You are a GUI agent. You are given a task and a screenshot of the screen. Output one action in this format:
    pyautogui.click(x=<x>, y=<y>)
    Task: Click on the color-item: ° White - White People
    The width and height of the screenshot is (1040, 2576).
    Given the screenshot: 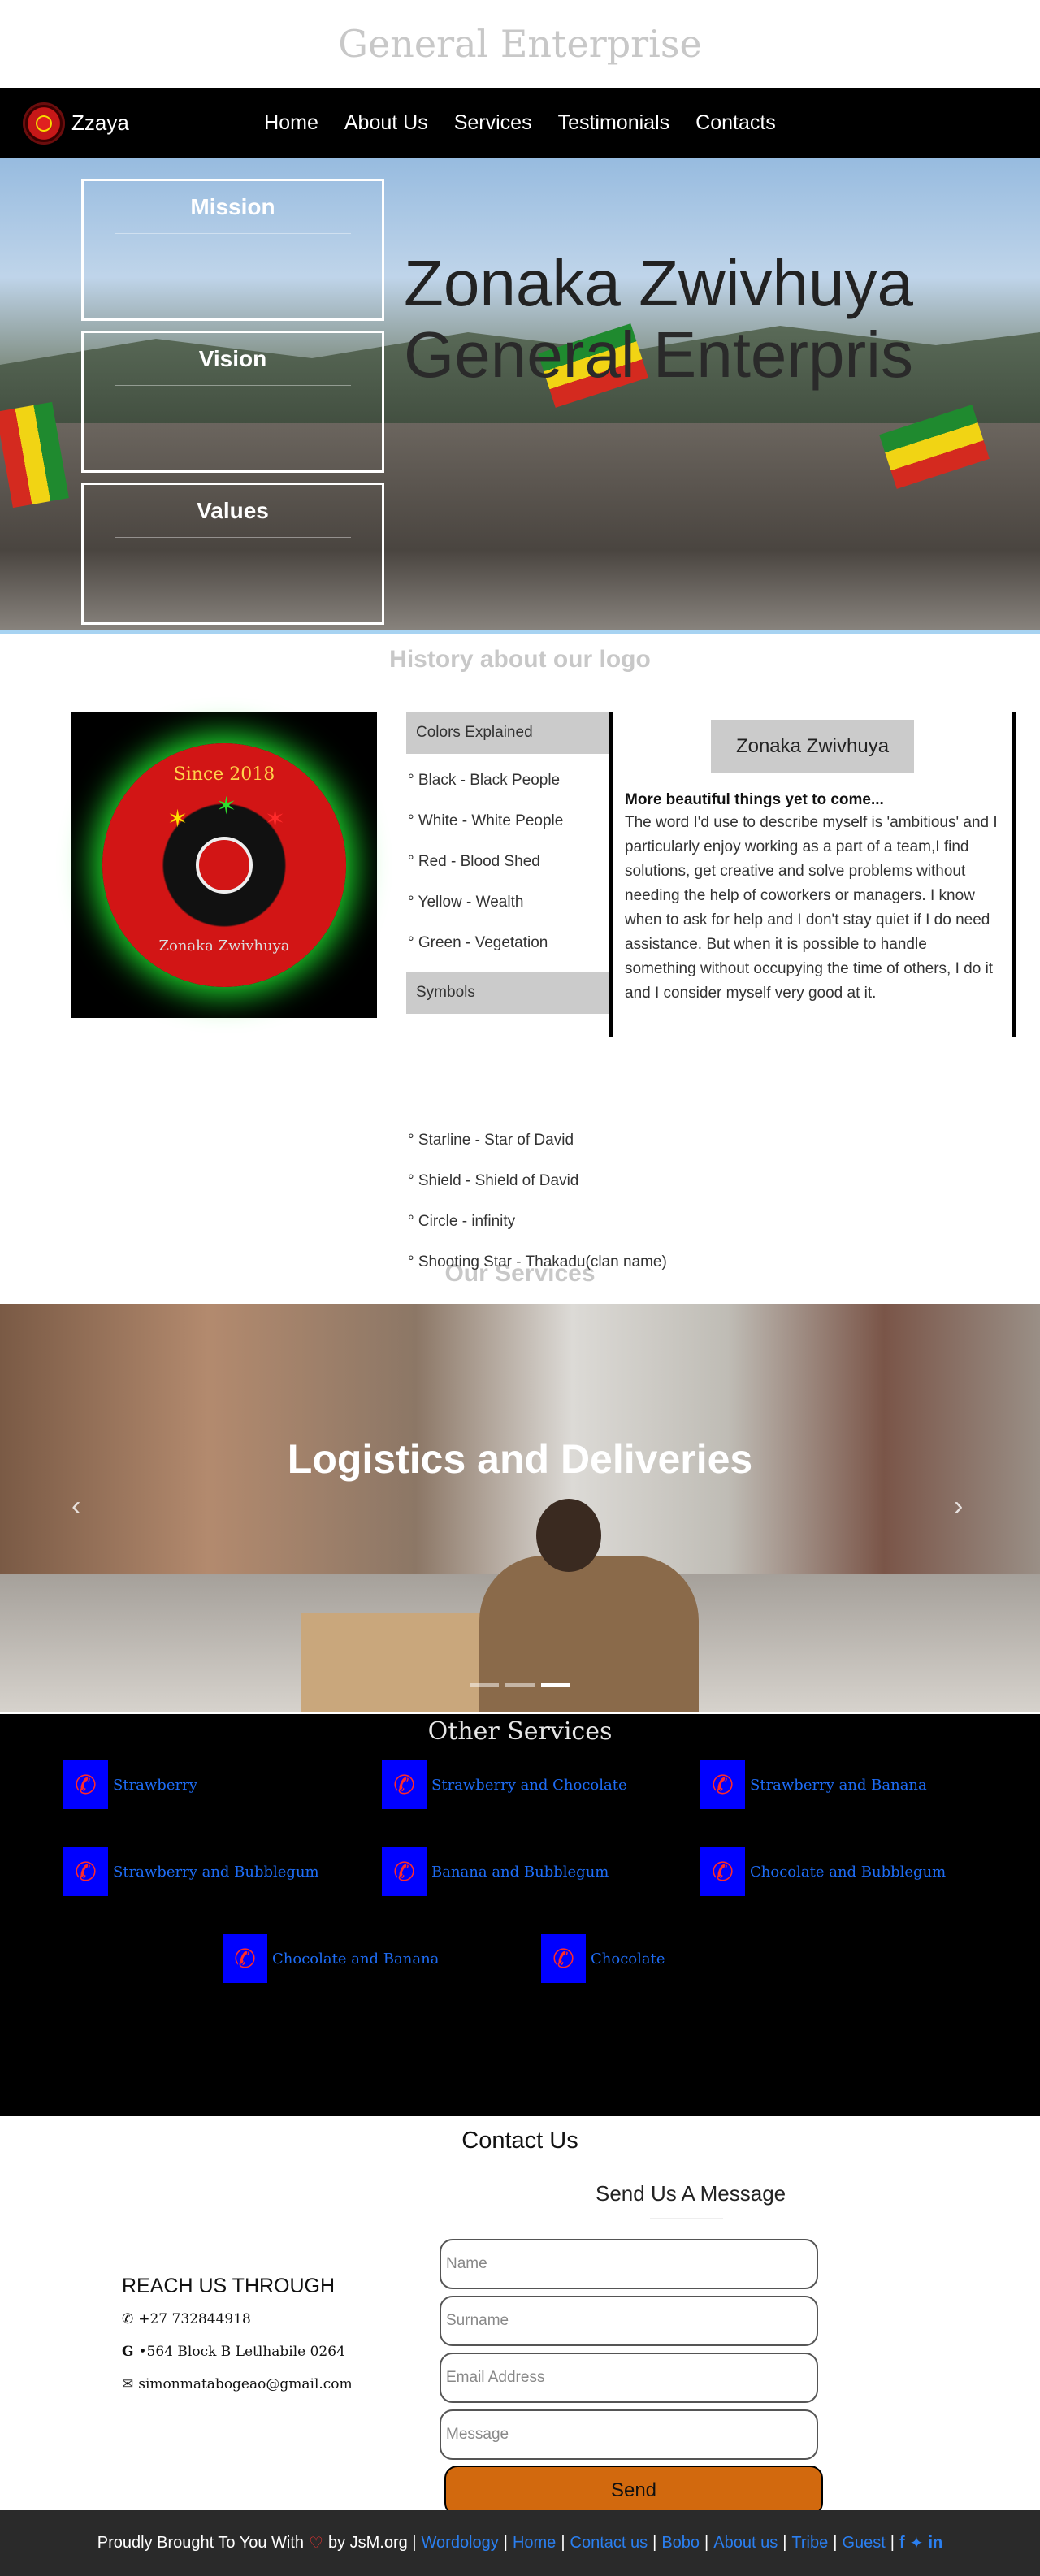 What is the action you would take?
    pyautogui.click(x=486, y=820)
    